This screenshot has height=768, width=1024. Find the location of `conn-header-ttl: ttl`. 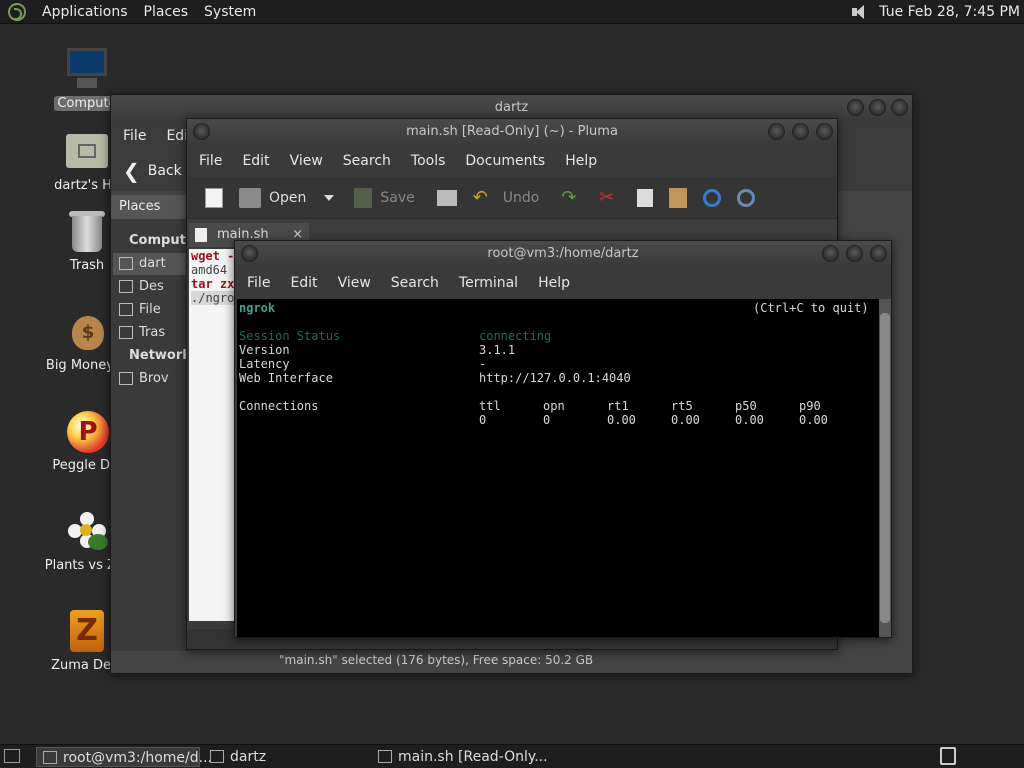

conn-header-ttl: ttl is located at coordinates (490, 406).